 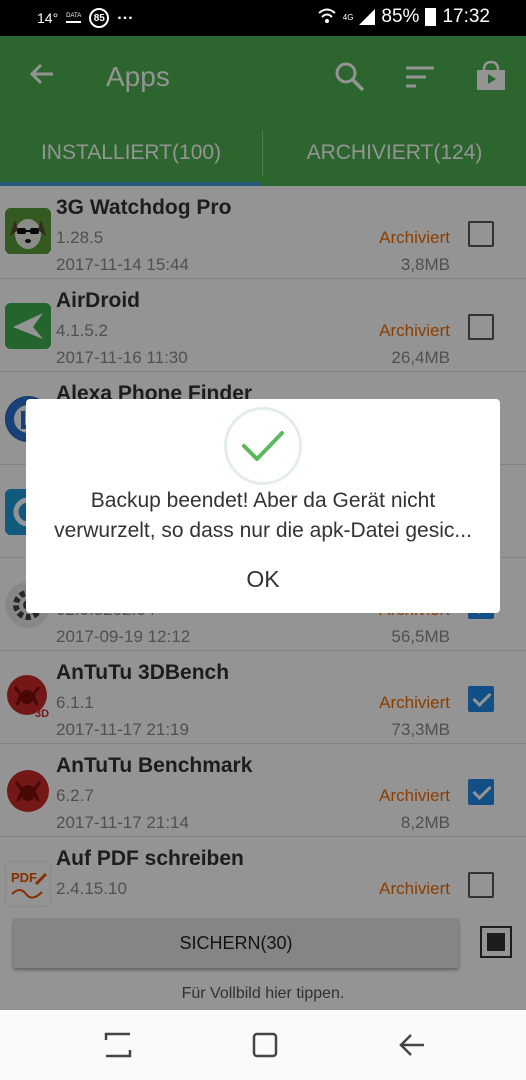 What do you see at coordinates (118, 1045) in the screenshot?
I see `recent-apps-icon` at bounding box center [118, 1045].